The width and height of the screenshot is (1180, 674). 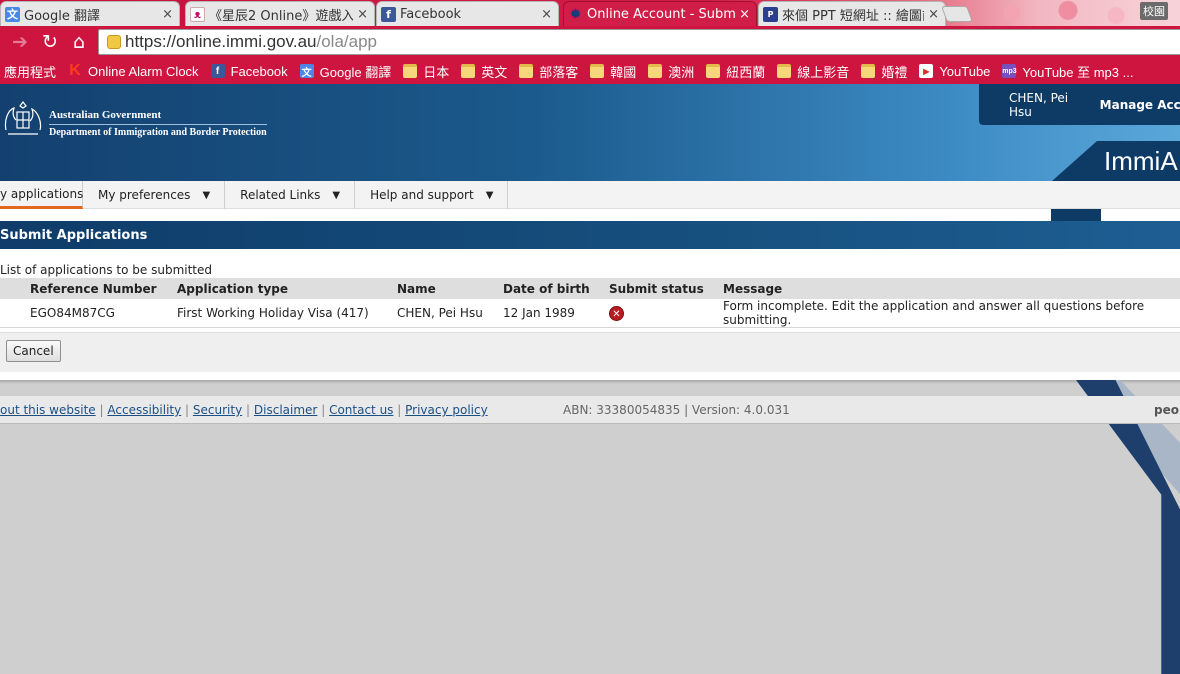 What do you see at coordinates (74, 235) in the screenshot?
I see `page-title: Submit Applications` at bounding box center [74, 235].